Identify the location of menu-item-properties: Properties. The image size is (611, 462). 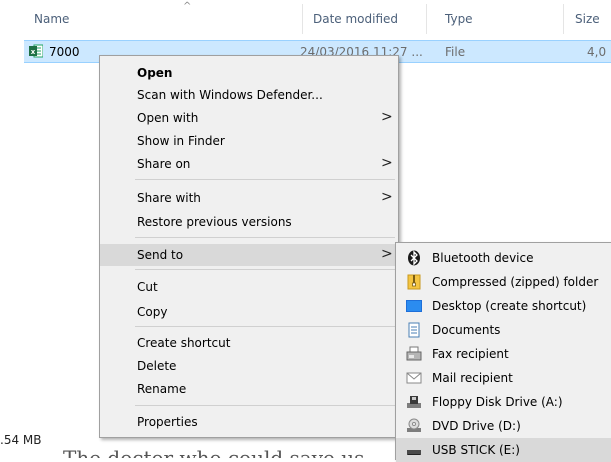
(249, 422).